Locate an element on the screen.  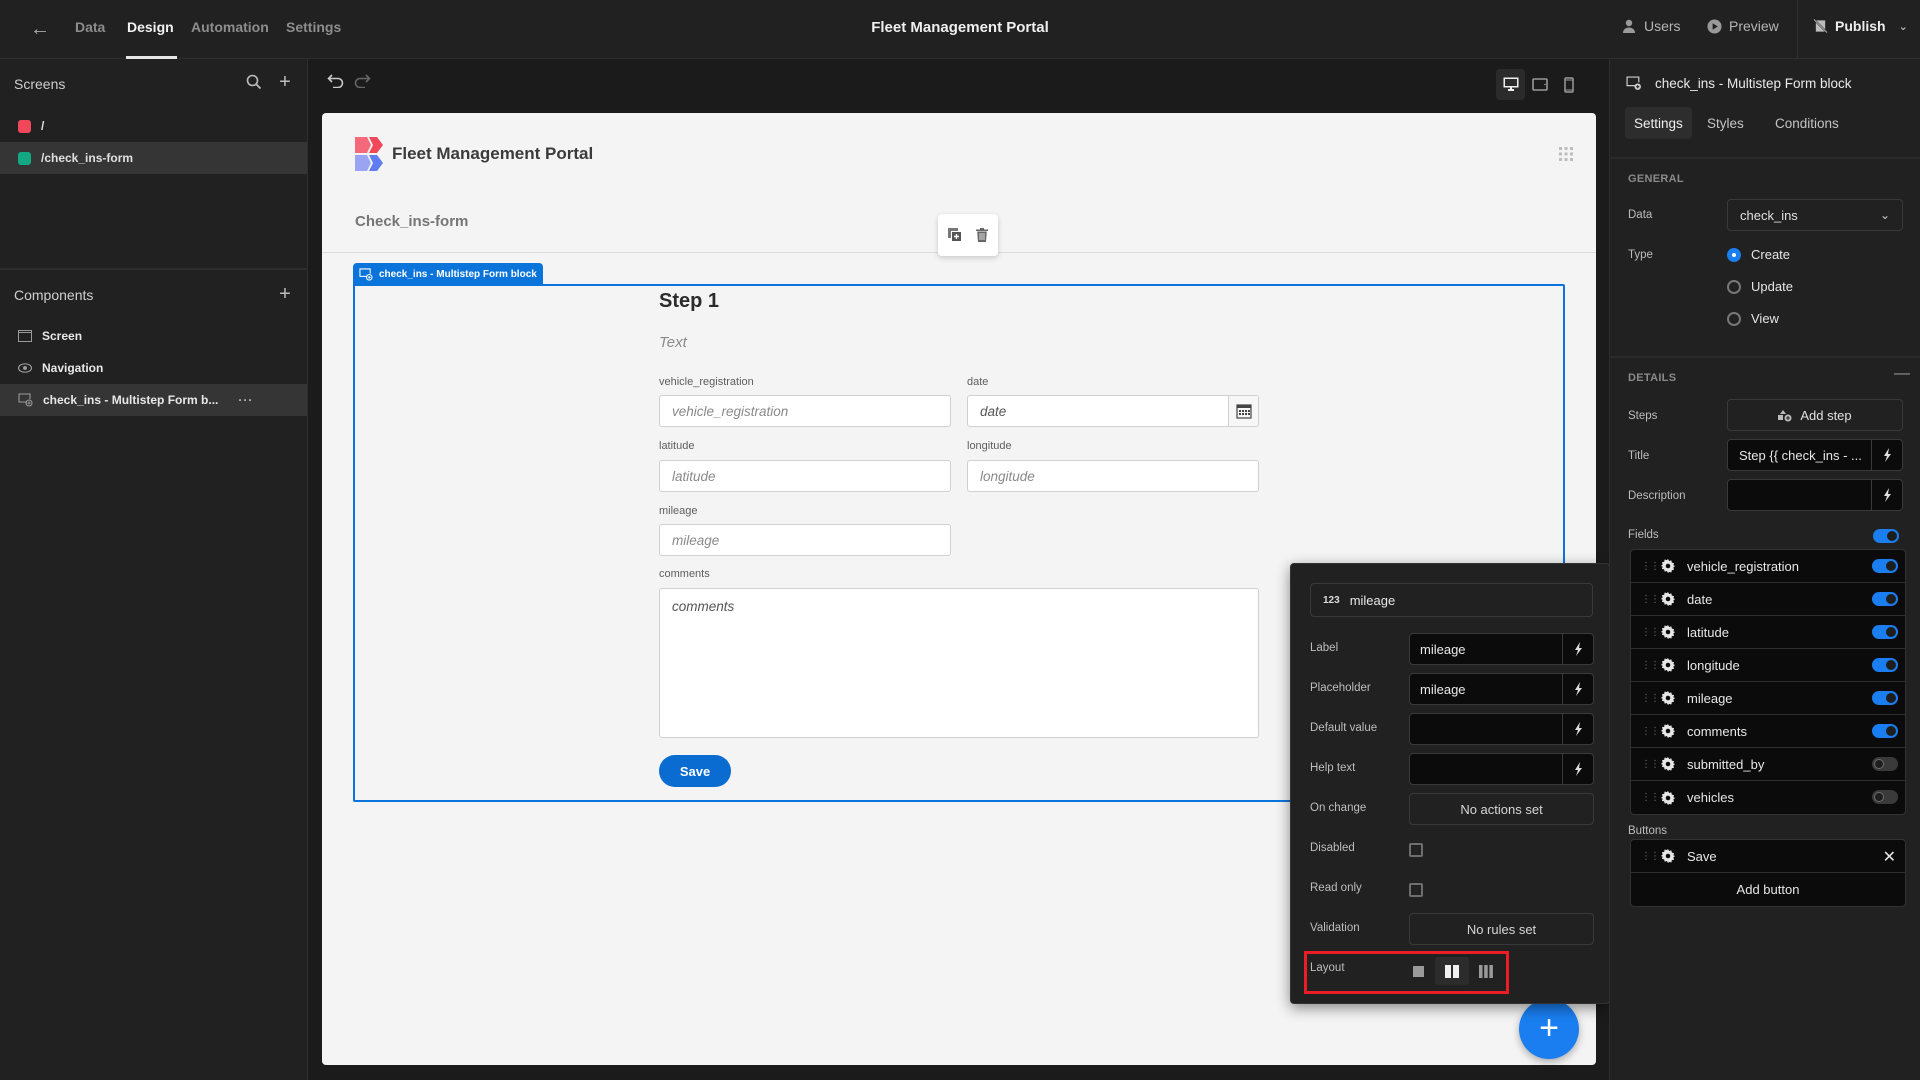
add-step-button: Add step is located at coordinates (1815, 415).